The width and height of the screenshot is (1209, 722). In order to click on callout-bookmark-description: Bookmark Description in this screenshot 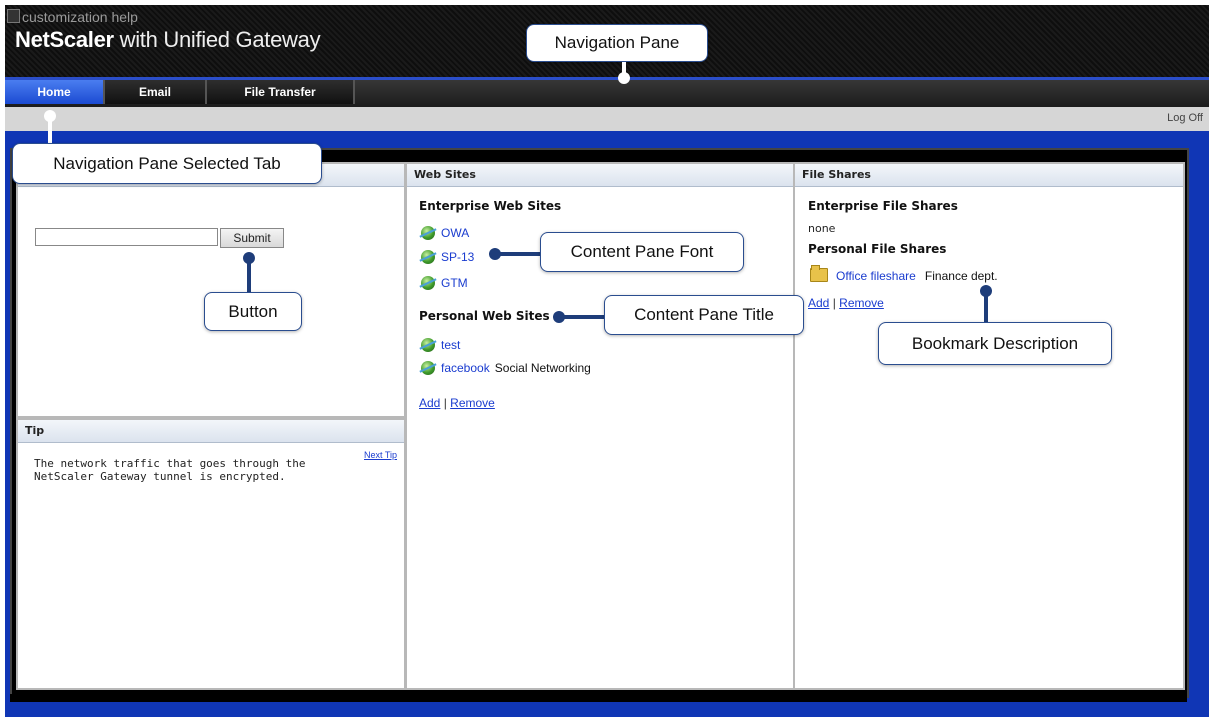, I will do `click(995, 343)`.